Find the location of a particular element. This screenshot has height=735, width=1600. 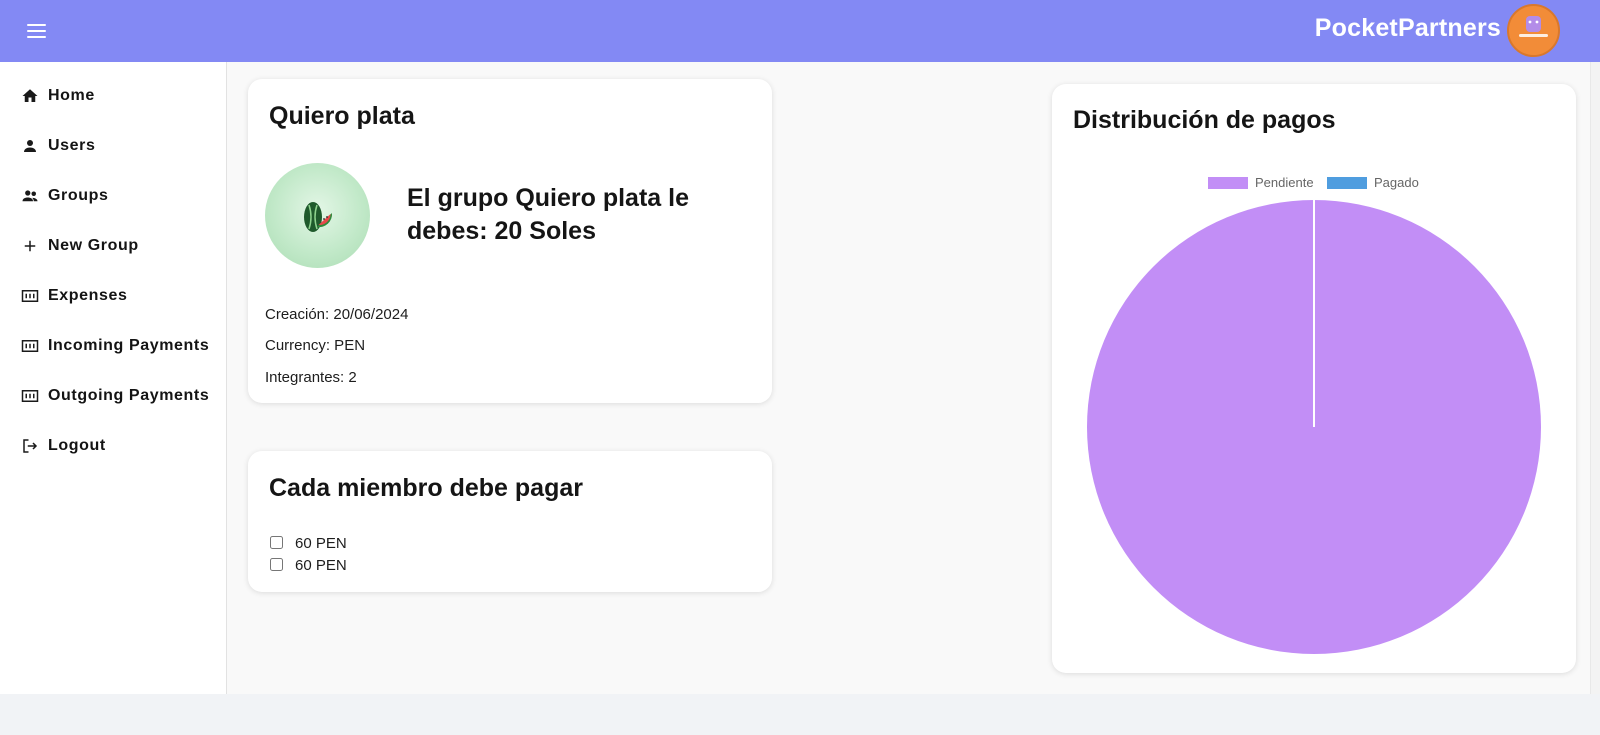

group-currency: Currency: PEN is located at coordinates (315, 345).